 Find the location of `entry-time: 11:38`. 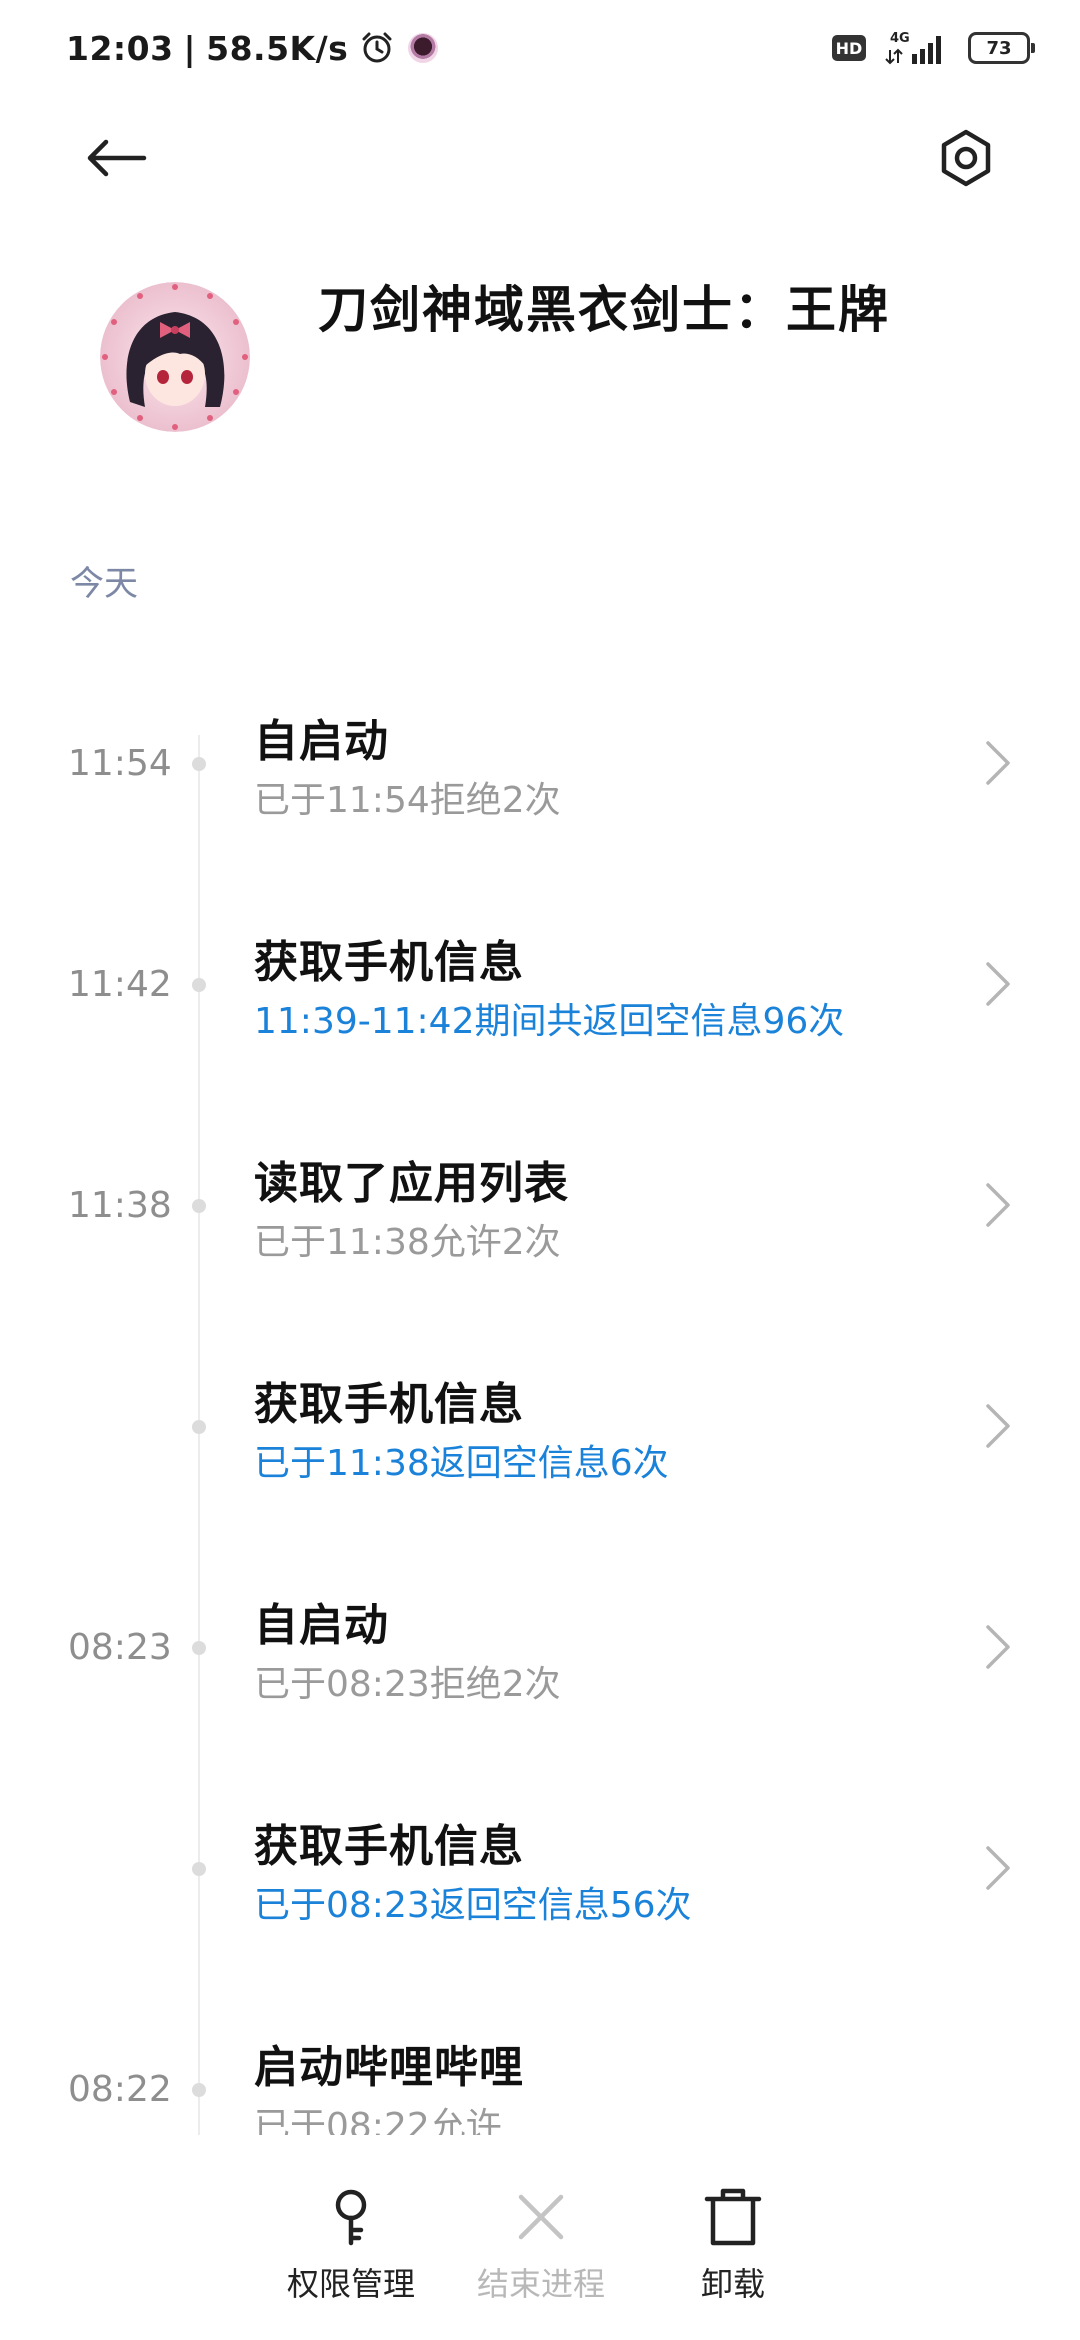

entry-time: 11:38 is located at coordinates (120, 1205).